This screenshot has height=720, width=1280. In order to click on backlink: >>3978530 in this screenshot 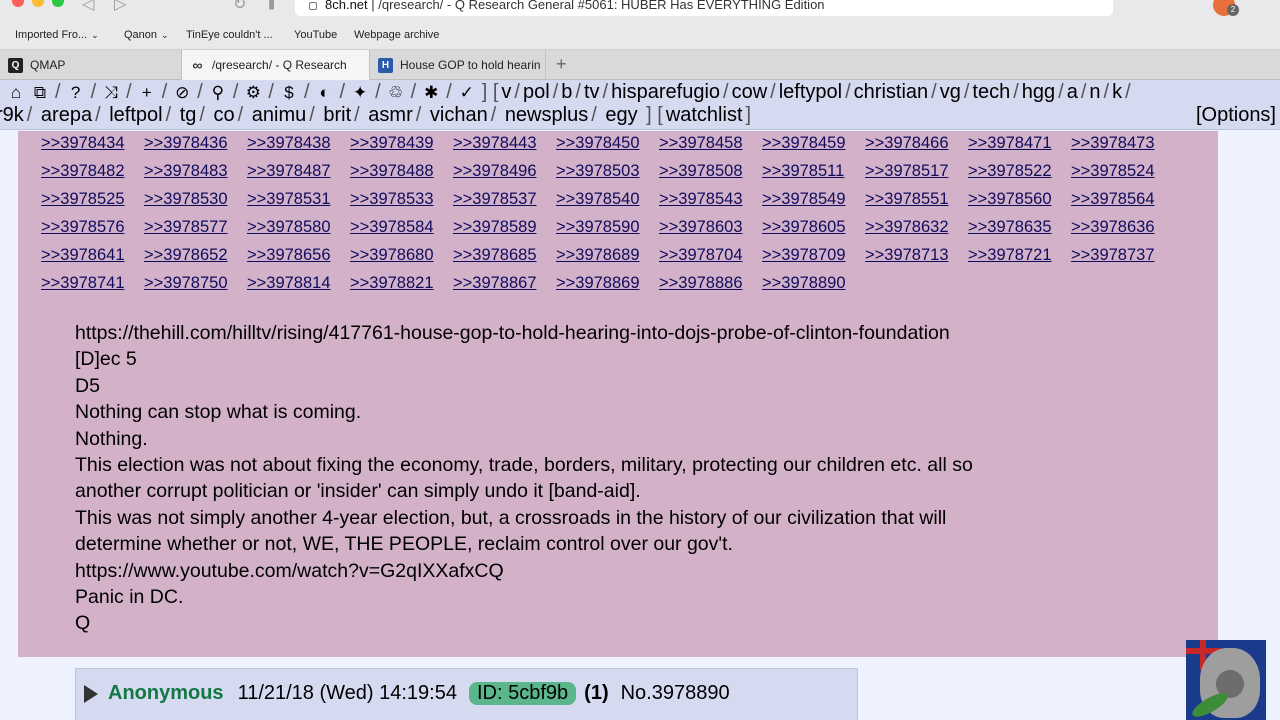, I will do `click(195, 199)`.